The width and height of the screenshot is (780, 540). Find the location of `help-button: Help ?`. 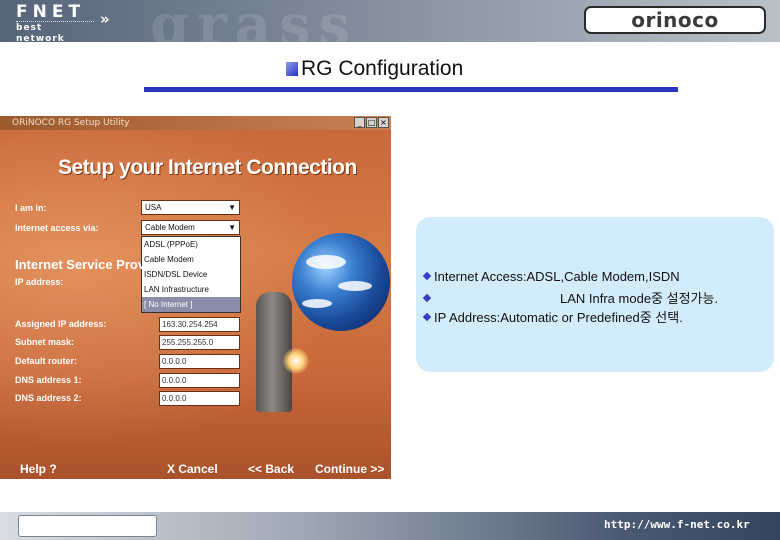

help-button: Help ? is located at coordinates (38, 469).